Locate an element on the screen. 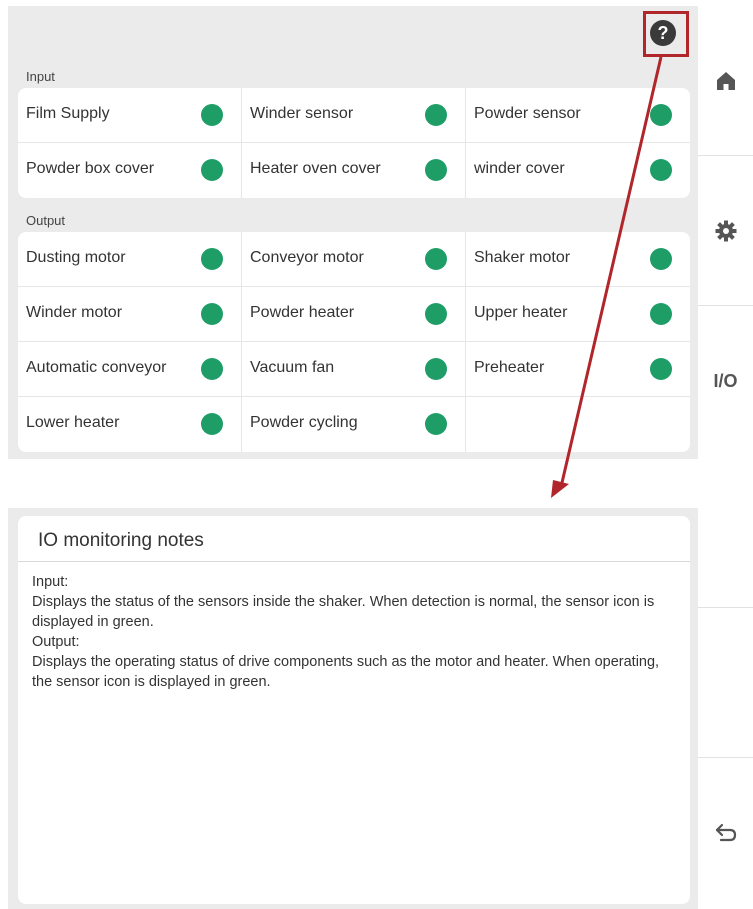 The image size is (753, 909). back-arrow-icon is located at coordinates (725, 832).